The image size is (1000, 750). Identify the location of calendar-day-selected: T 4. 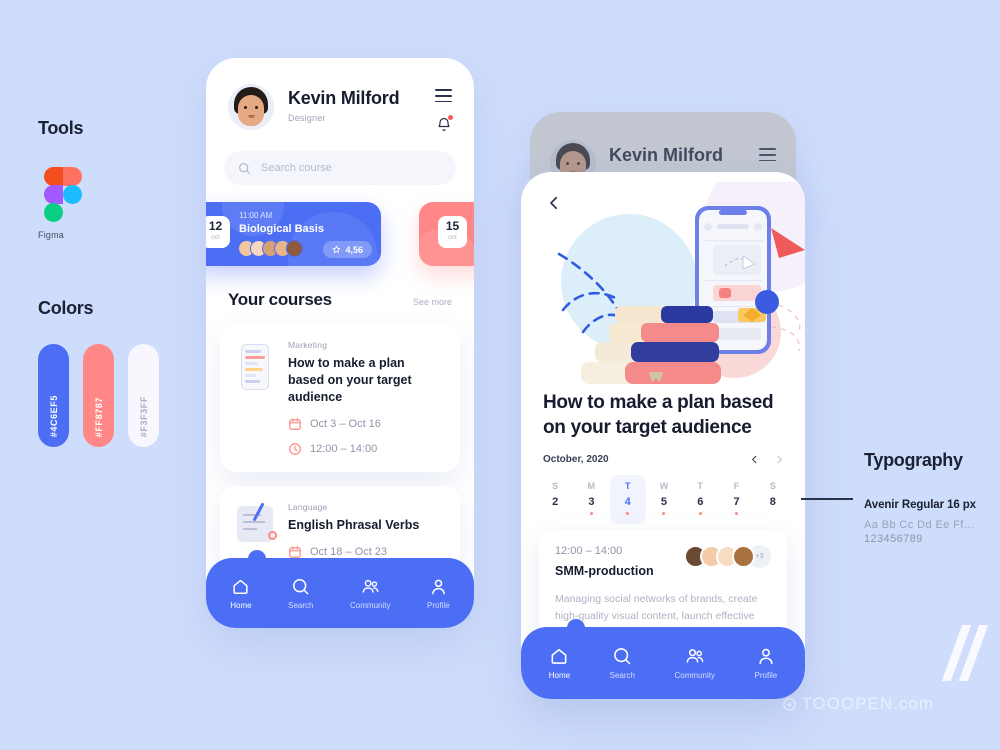
(627, 499).